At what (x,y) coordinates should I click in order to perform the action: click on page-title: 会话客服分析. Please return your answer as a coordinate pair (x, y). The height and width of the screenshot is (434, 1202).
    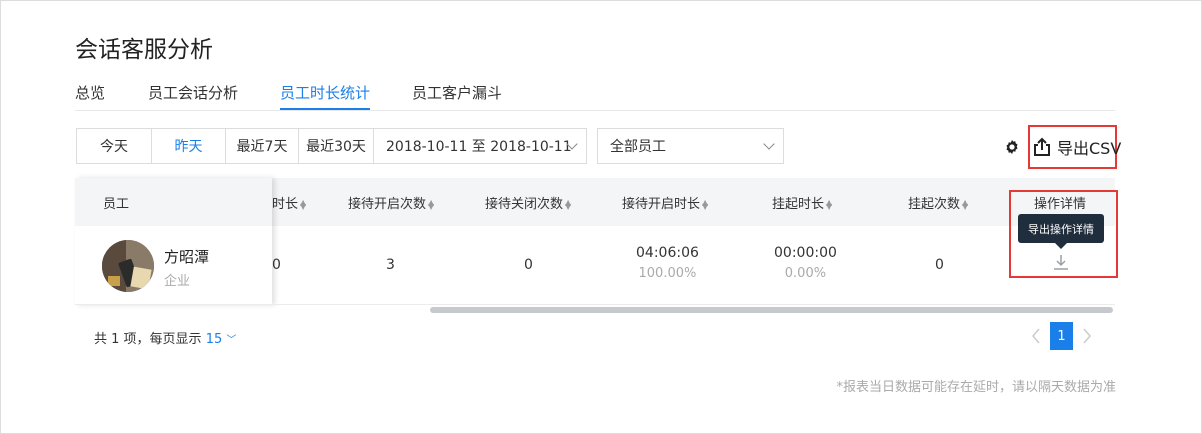
    Looking at the image, I should click on (144, 50).